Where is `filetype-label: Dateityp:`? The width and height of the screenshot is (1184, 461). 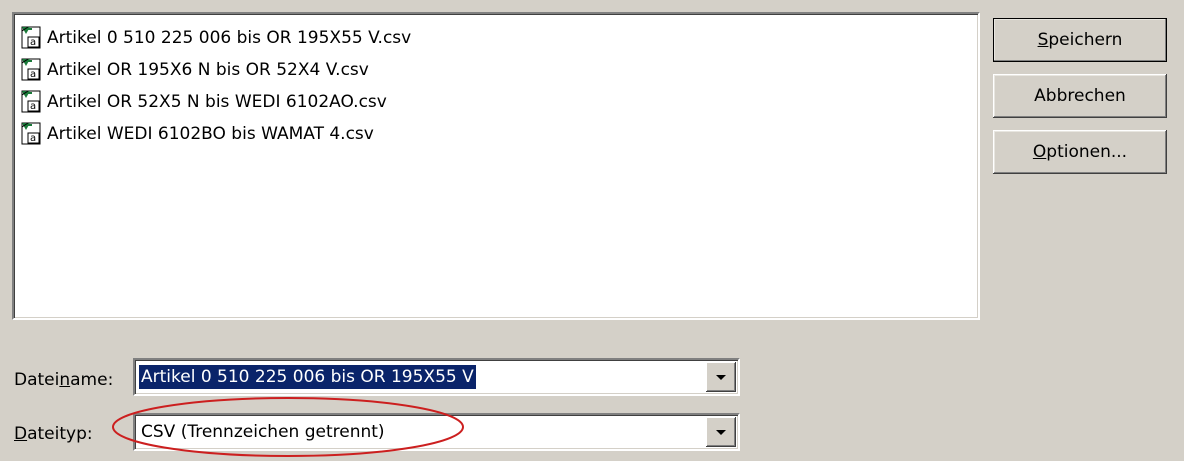 filetype-label: Dateityp: is located at coordinates (53, 434).